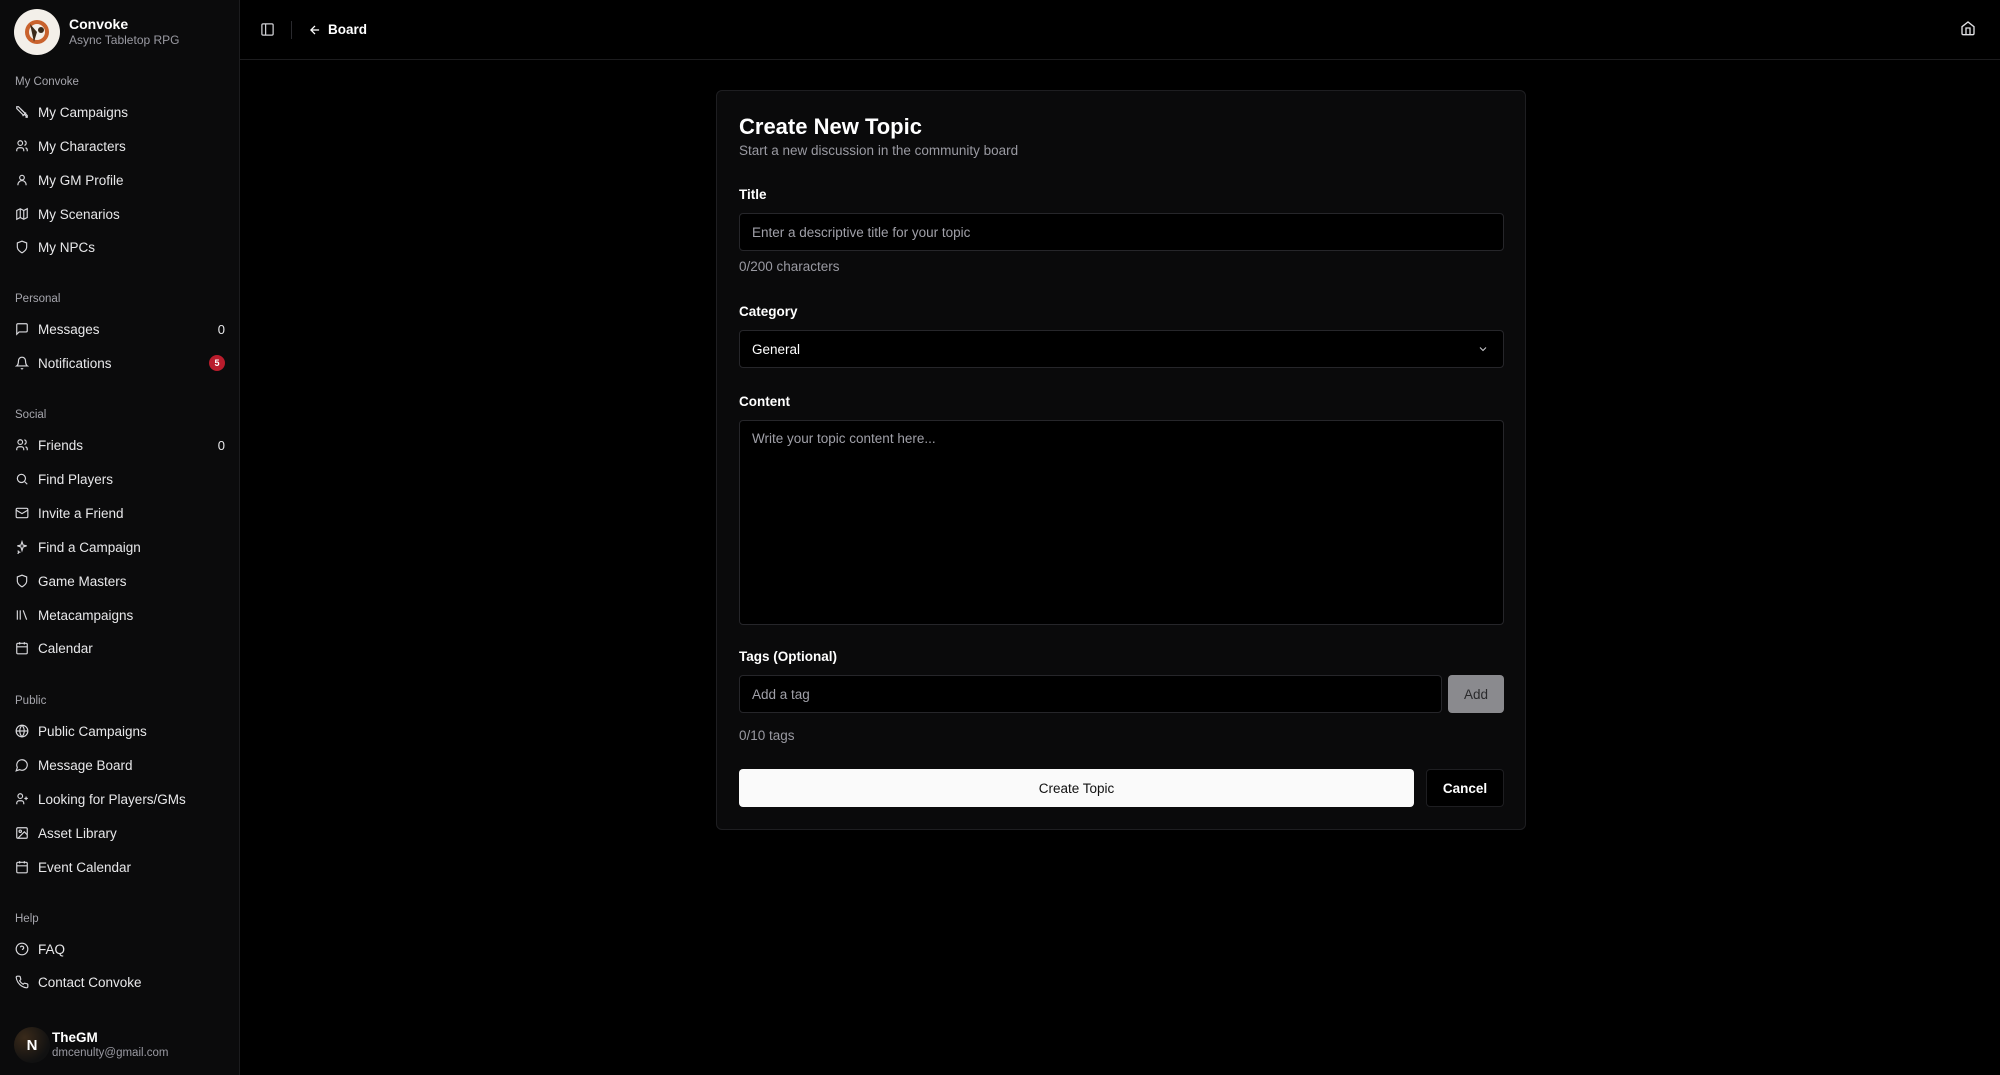 This screenshot has height=1075, width=2000. What do you see at coordinates (22, 363) in the screenshot?
I see `bell-icon` at bounding box center [22, 363].